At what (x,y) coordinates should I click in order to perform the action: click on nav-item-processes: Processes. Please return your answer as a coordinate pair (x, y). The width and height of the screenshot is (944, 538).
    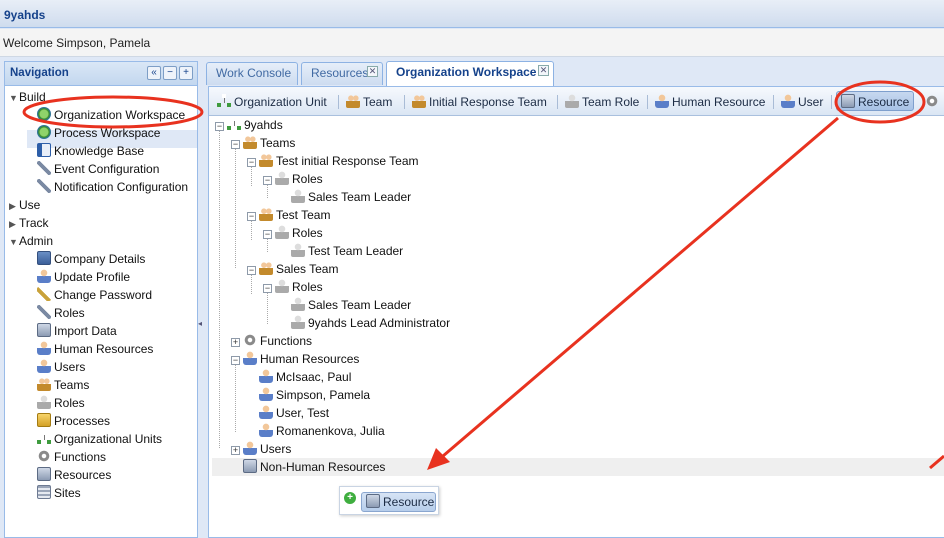
    Looking at the image, I should click on (73, 421).